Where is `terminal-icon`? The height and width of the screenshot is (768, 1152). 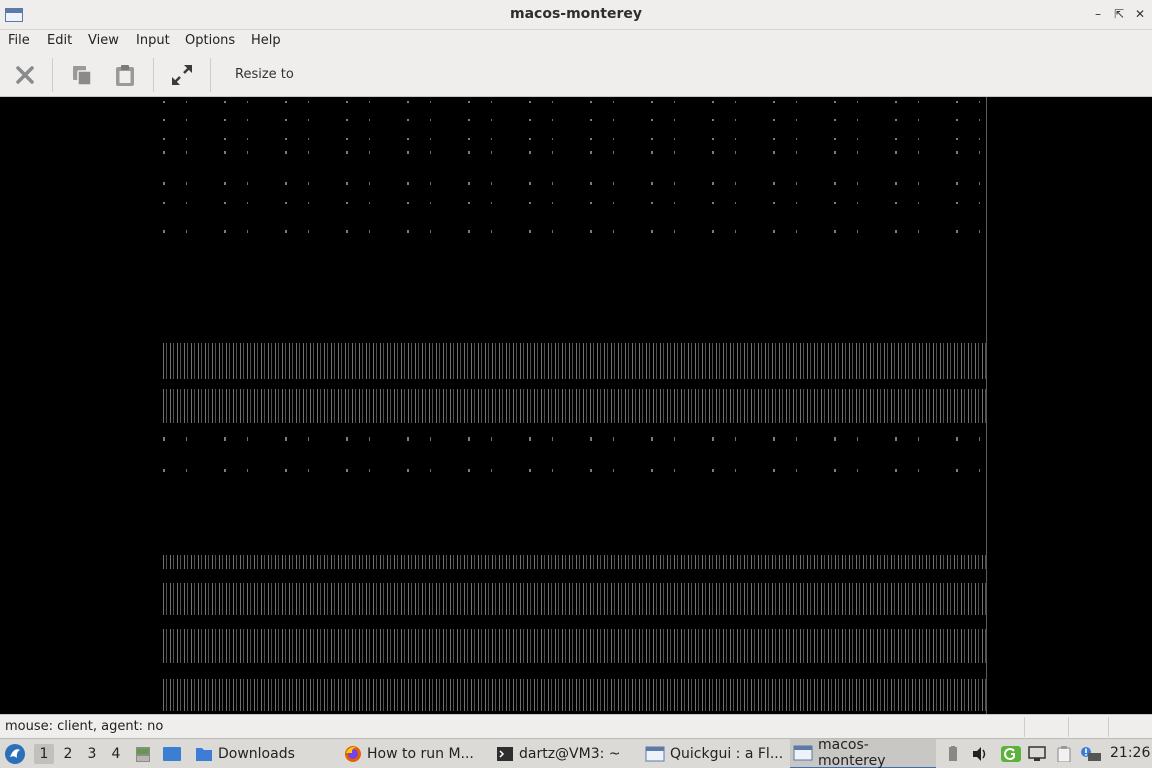 terminal-icon is located at coordinates (505, 754).